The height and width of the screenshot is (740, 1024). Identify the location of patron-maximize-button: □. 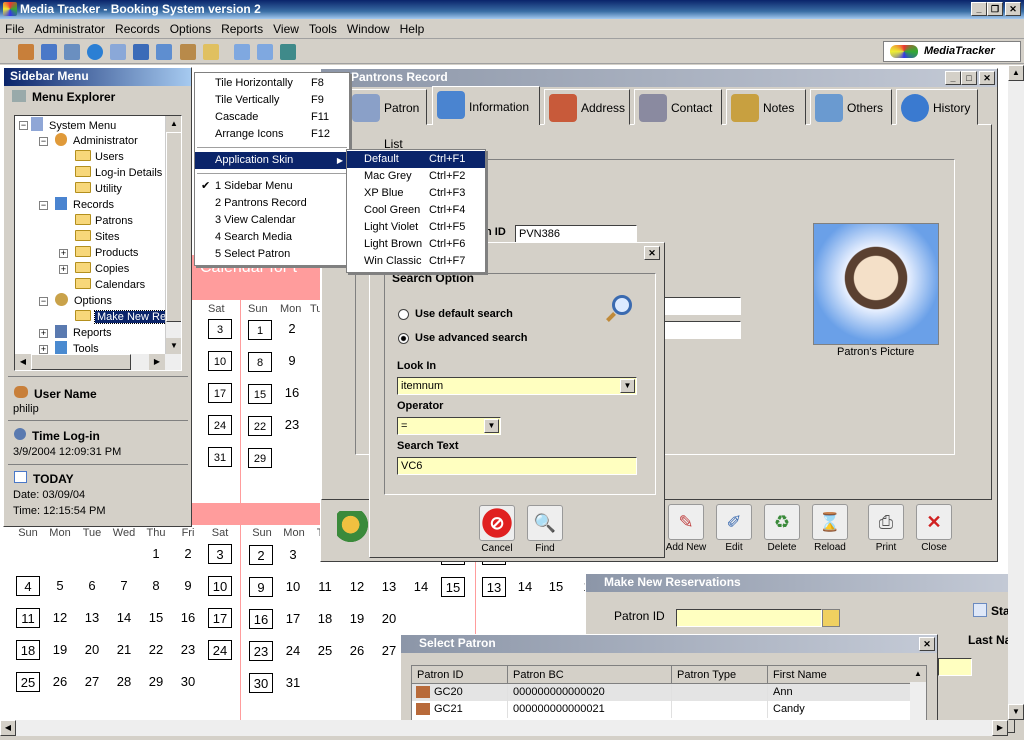
(969, 78).